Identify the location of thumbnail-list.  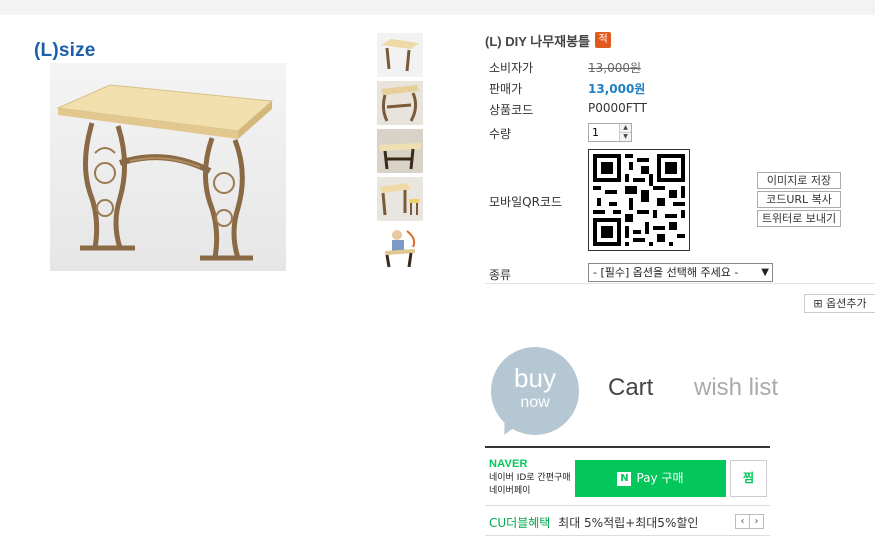
(400, 153).